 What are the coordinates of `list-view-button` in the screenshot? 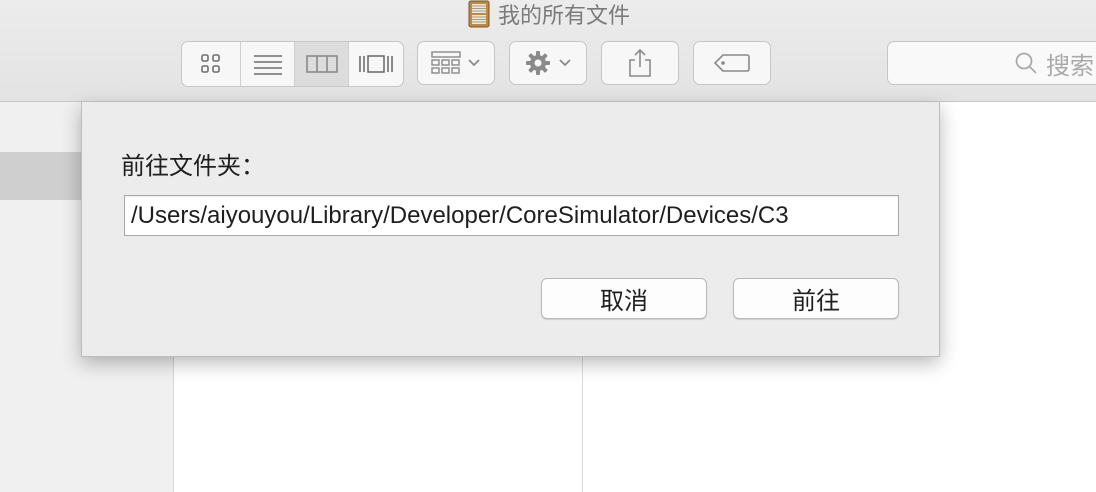 It's located at (268, 64).